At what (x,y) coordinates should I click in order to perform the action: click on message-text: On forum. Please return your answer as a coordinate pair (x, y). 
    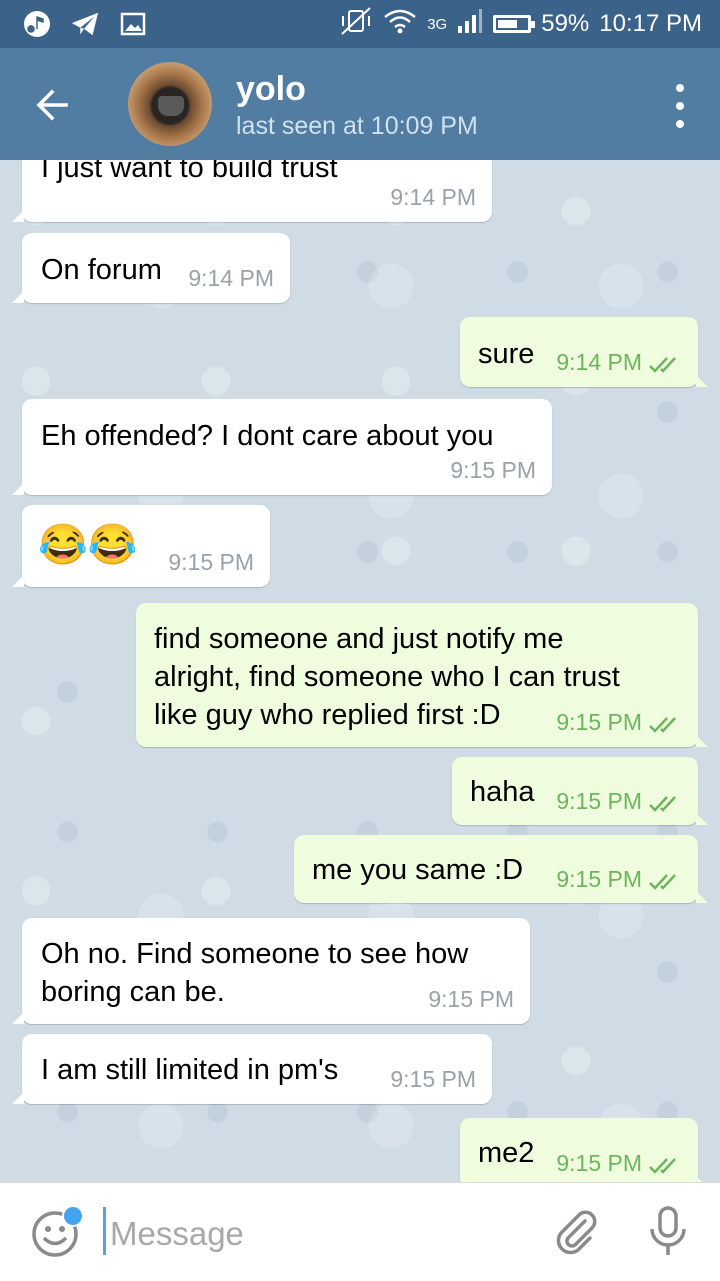
    Looking at the image, I should click on (101, 270).